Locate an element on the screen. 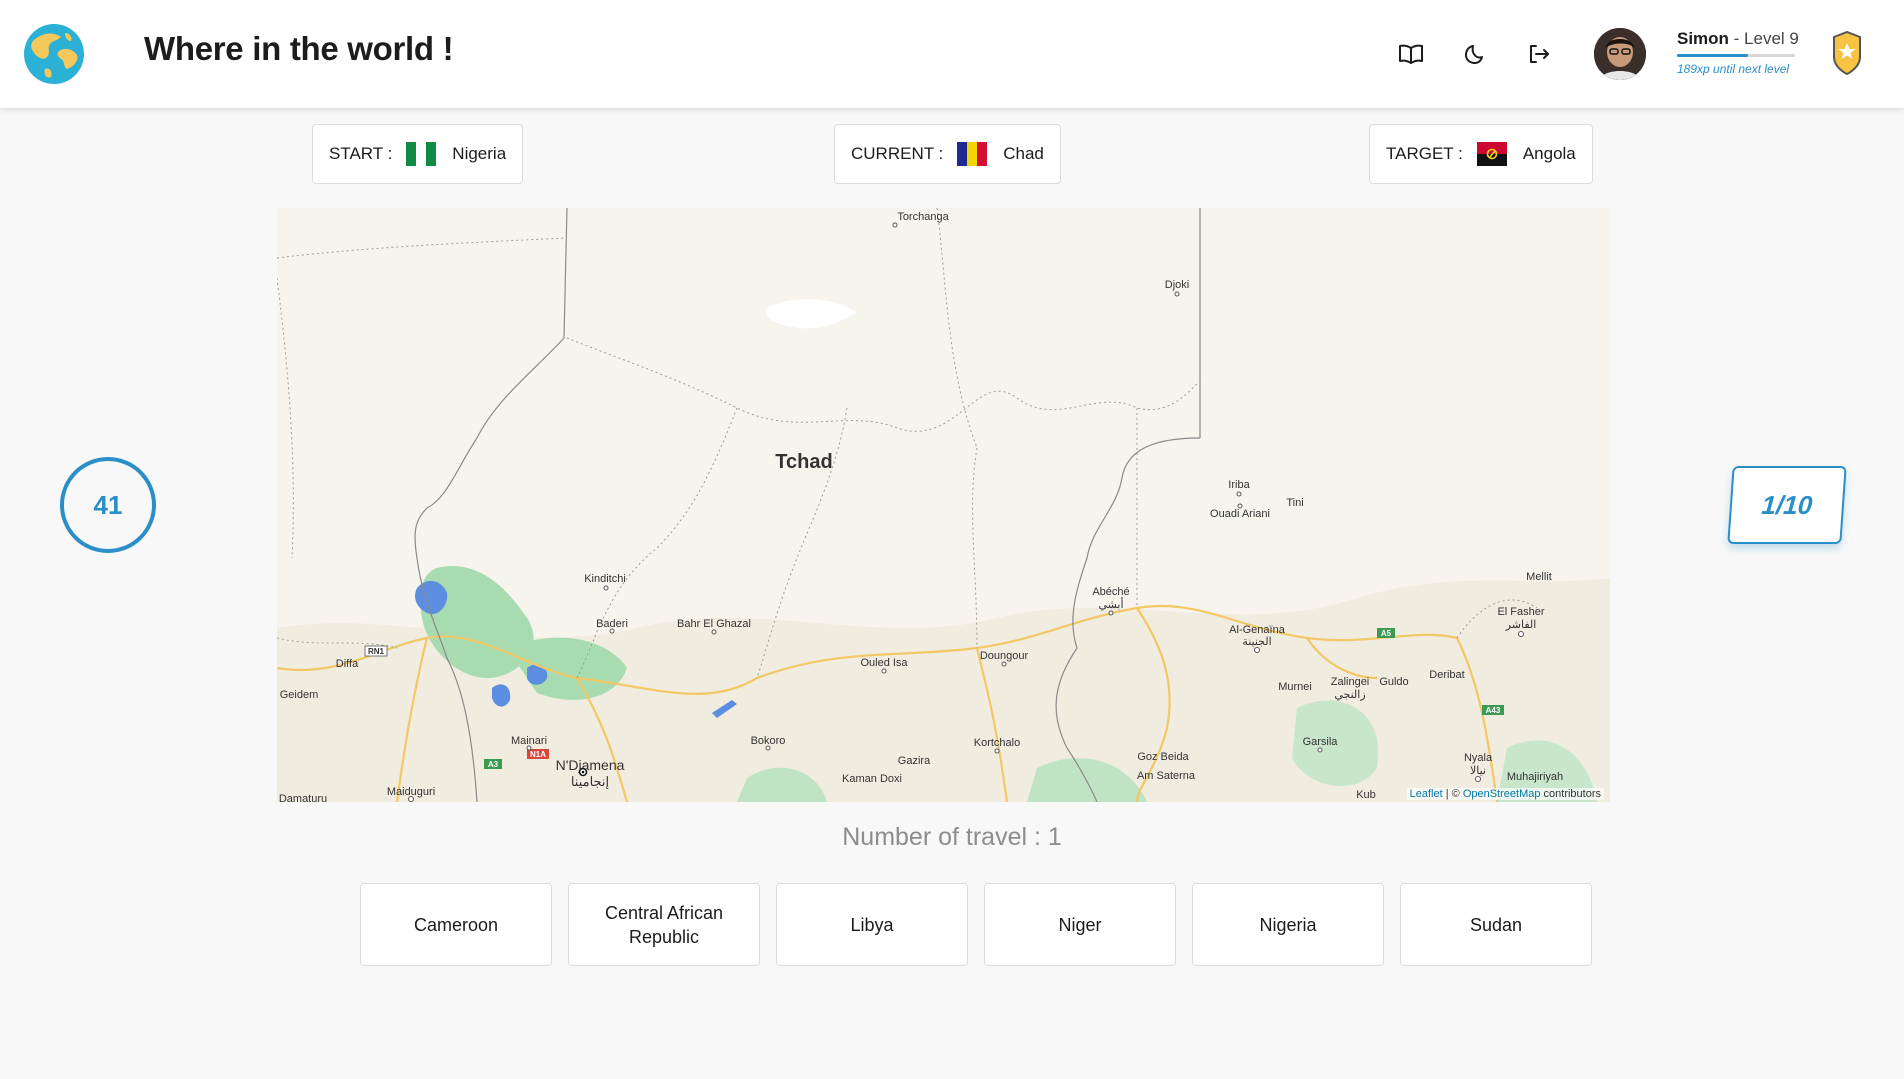 The height and width of the screenshot is (1079, 1904). map-place-mainari: Mainari is located at coordinates (529, 741).